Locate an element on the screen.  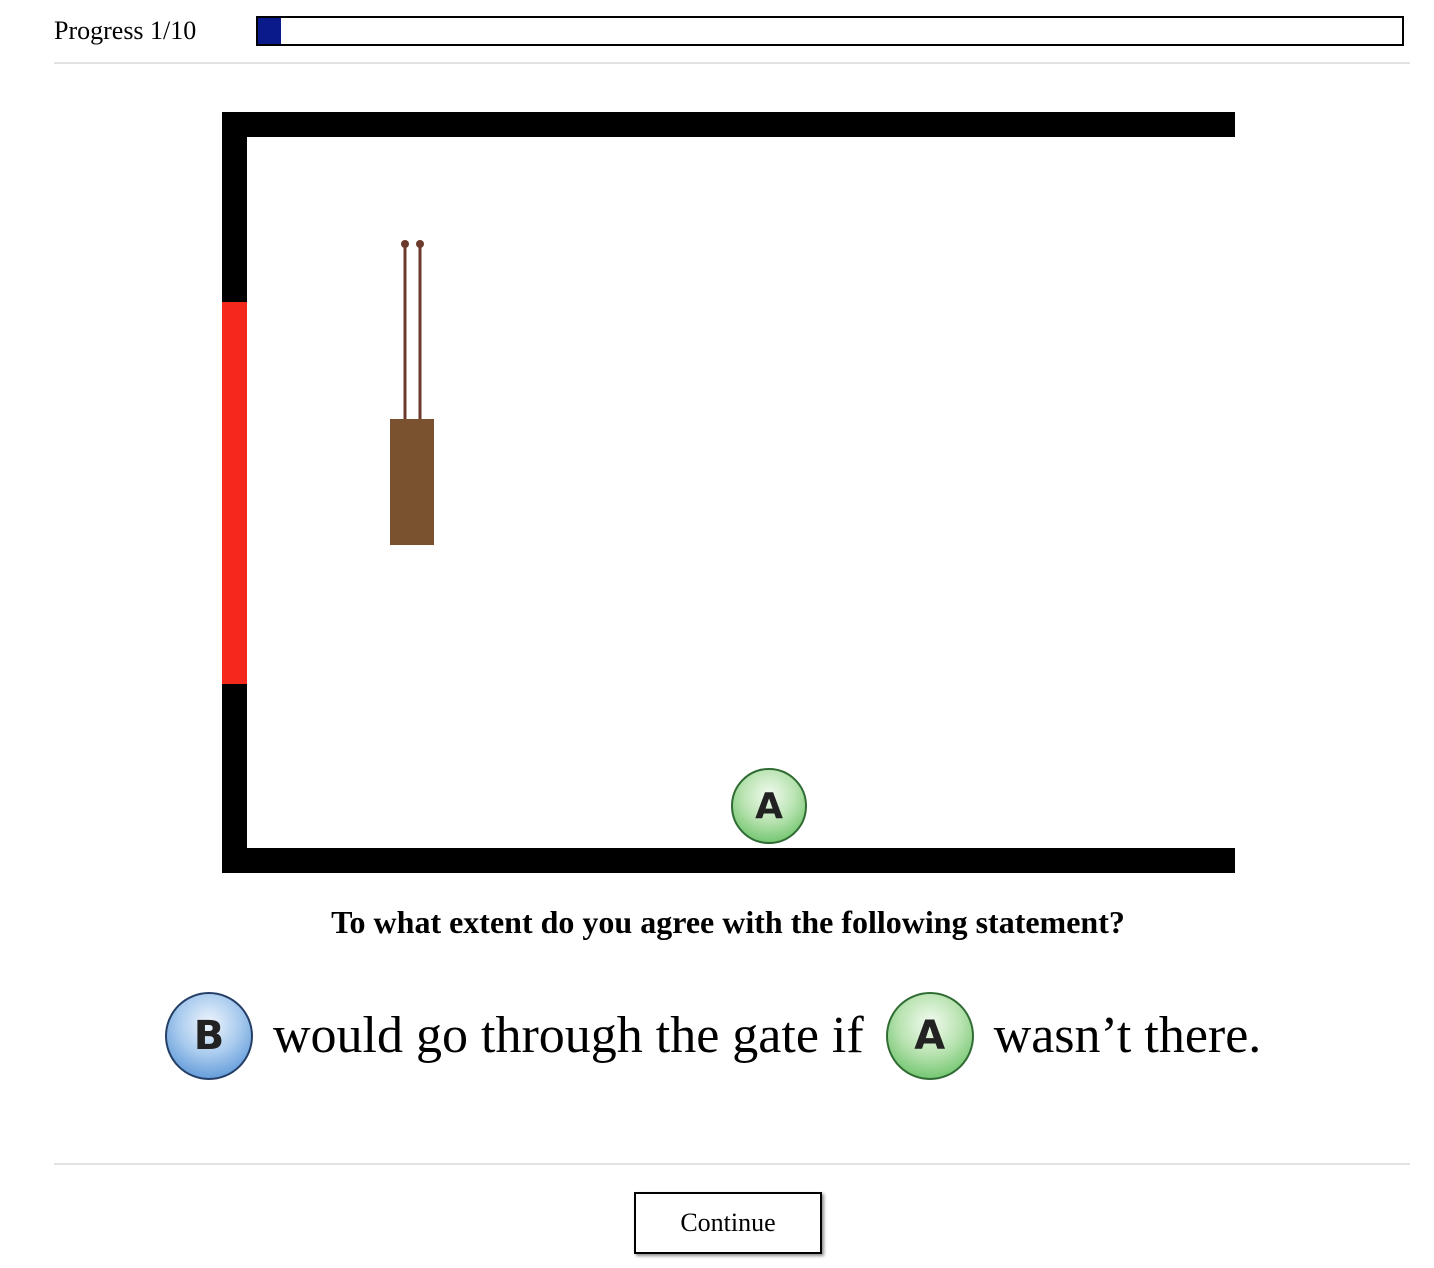
progress-bar is located at coordinates (830, 31).